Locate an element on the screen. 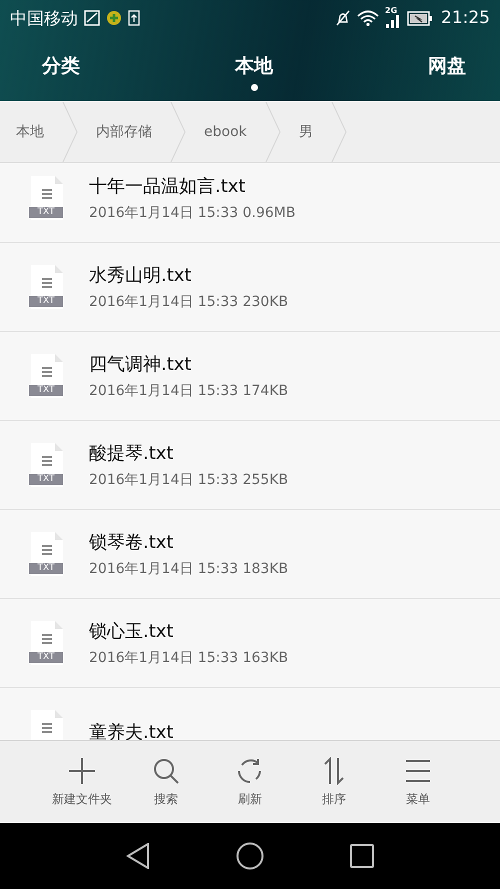  home-icon is located at coordinates (250, 856).